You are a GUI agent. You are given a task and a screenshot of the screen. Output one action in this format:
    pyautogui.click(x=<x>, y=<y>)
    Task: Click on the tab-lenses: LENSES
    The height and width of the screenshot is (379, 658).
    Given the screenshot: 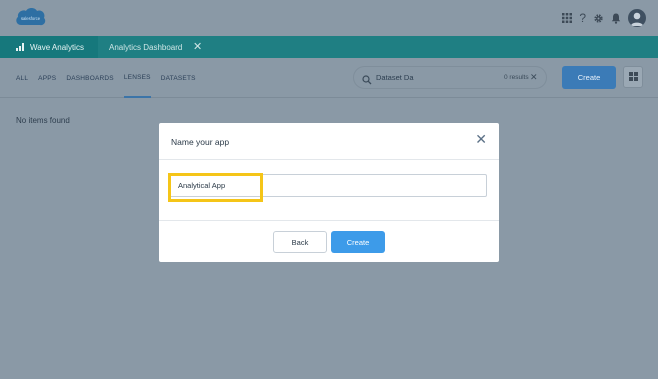 What is the action you would take?
    pyautogui.click(x=137, y=78)
    